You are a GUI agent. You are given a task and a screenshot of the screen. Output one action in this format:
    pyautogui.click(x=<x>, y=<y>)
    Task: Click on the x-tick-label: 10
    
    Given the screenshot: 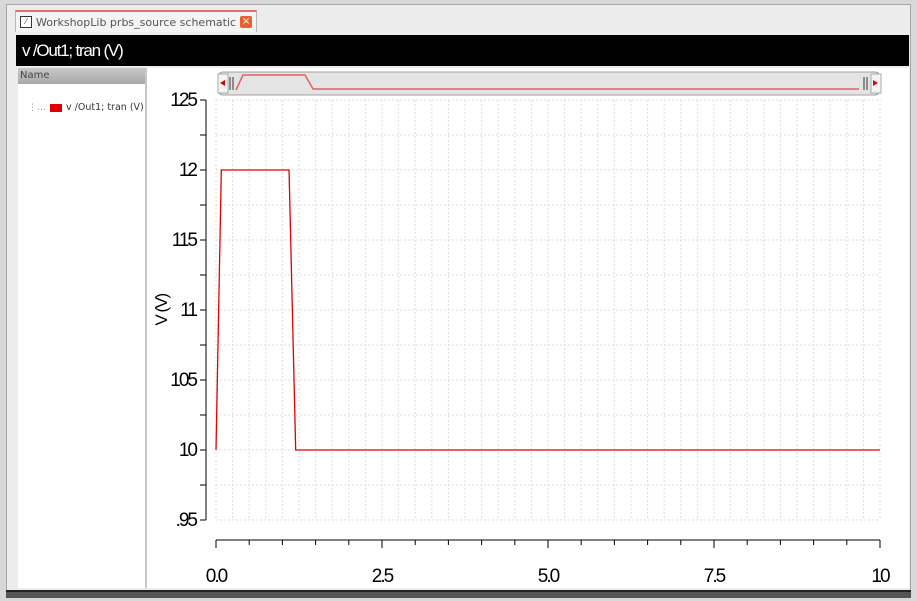 What is the action you would take?
    pyautogui.click(x=880, y=576)
    